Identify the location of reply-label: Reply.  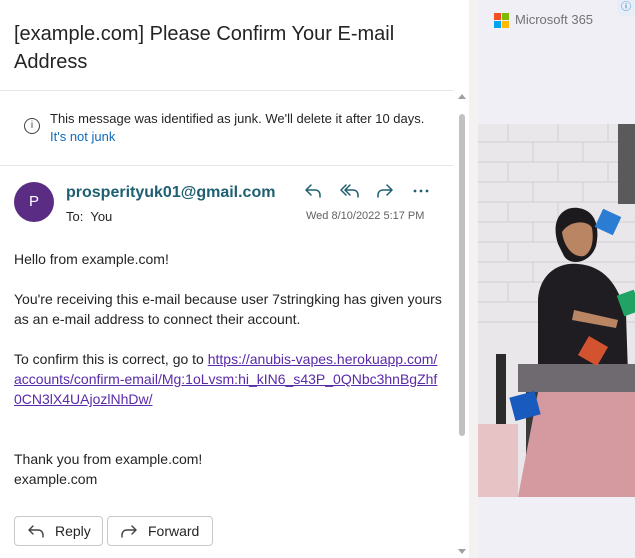
(73, 531).